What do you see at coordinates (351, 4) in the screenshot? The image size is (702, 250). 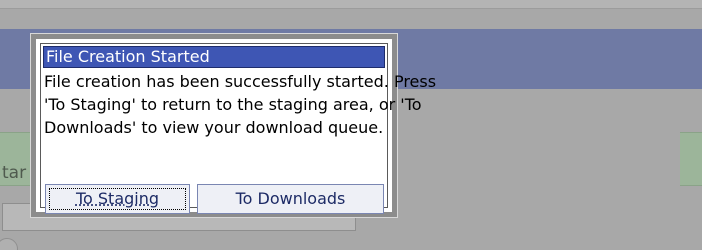 I see `background-top-bar` at bounding box center [351, 4].